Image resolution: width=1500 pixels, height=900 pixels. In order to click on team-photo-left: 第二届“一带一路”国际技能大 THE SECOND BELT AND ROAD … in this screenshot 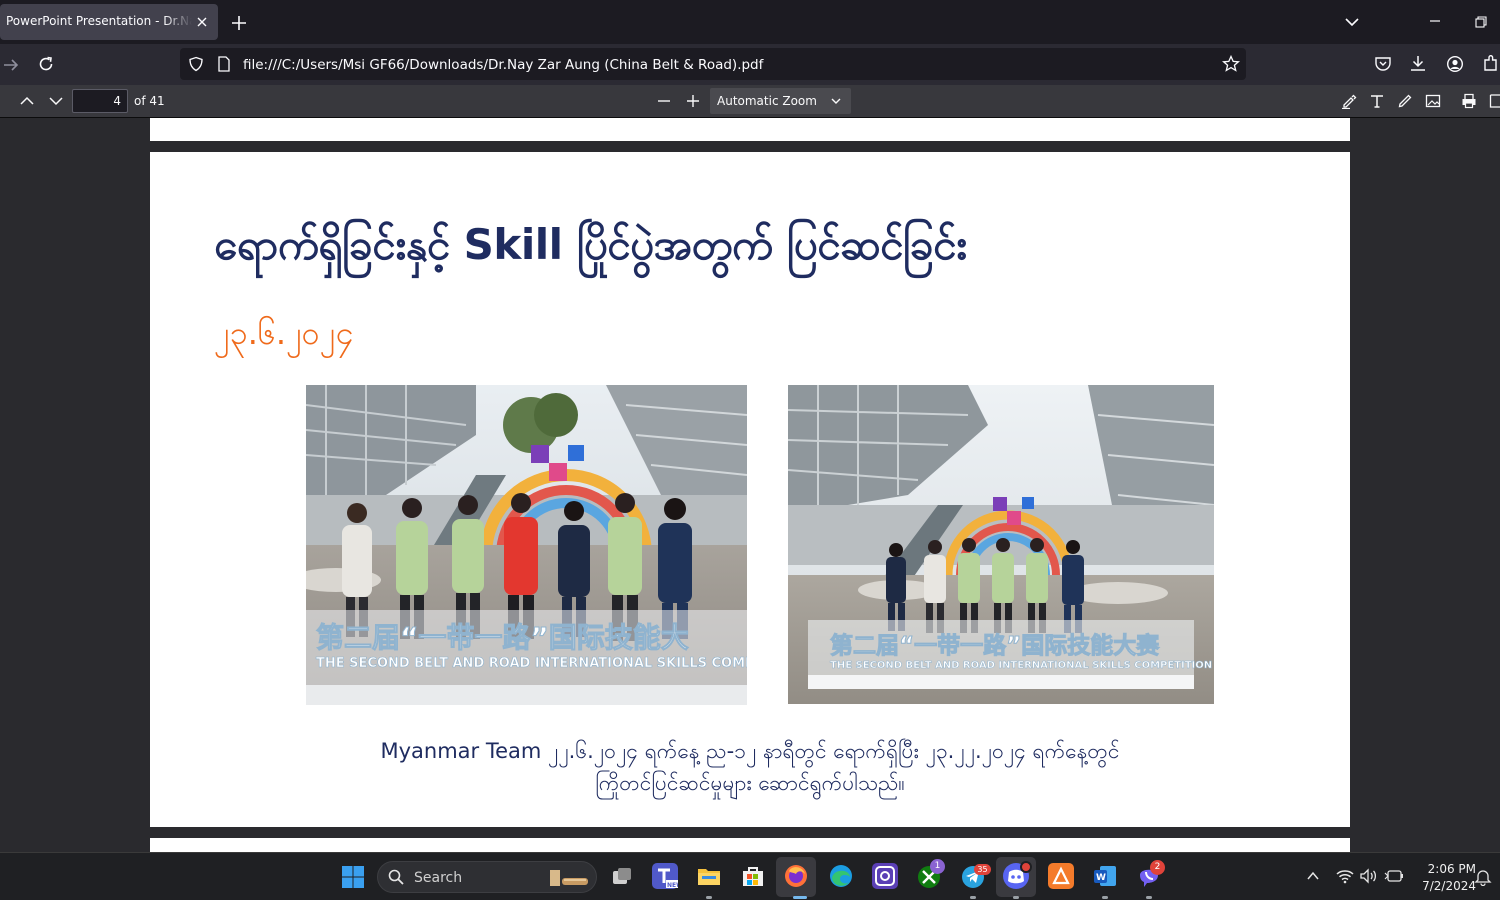, I will do `click(526, 545)`.